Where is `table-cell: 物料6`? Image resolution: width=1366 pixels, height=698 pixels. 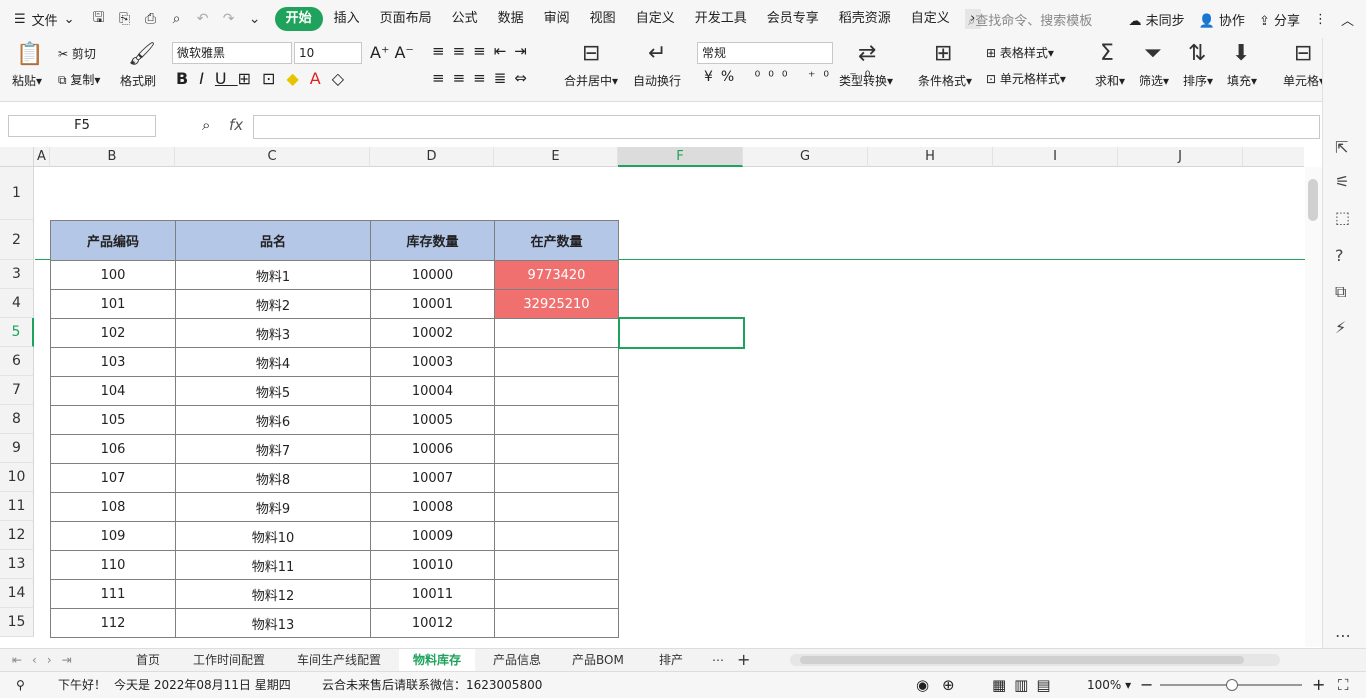 table-cell: 物料6 is located at coordinates (273, 420).